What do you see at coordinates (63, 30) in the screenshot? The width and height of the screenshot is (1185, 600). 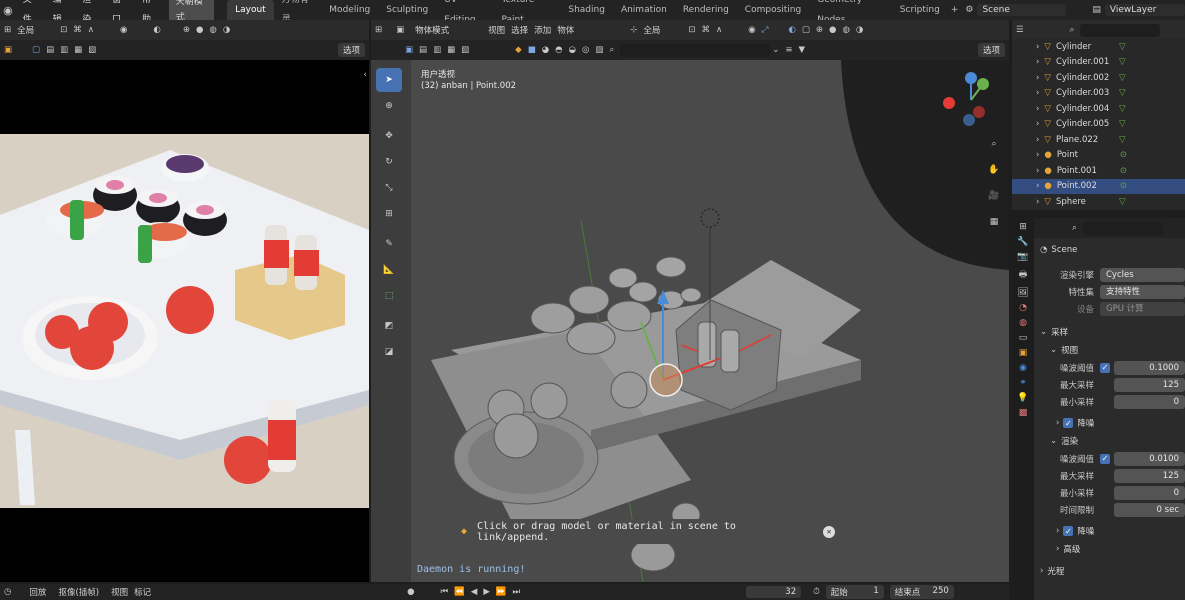 I see `pivot-icon: ⊡` at bounding box center [63, 30].